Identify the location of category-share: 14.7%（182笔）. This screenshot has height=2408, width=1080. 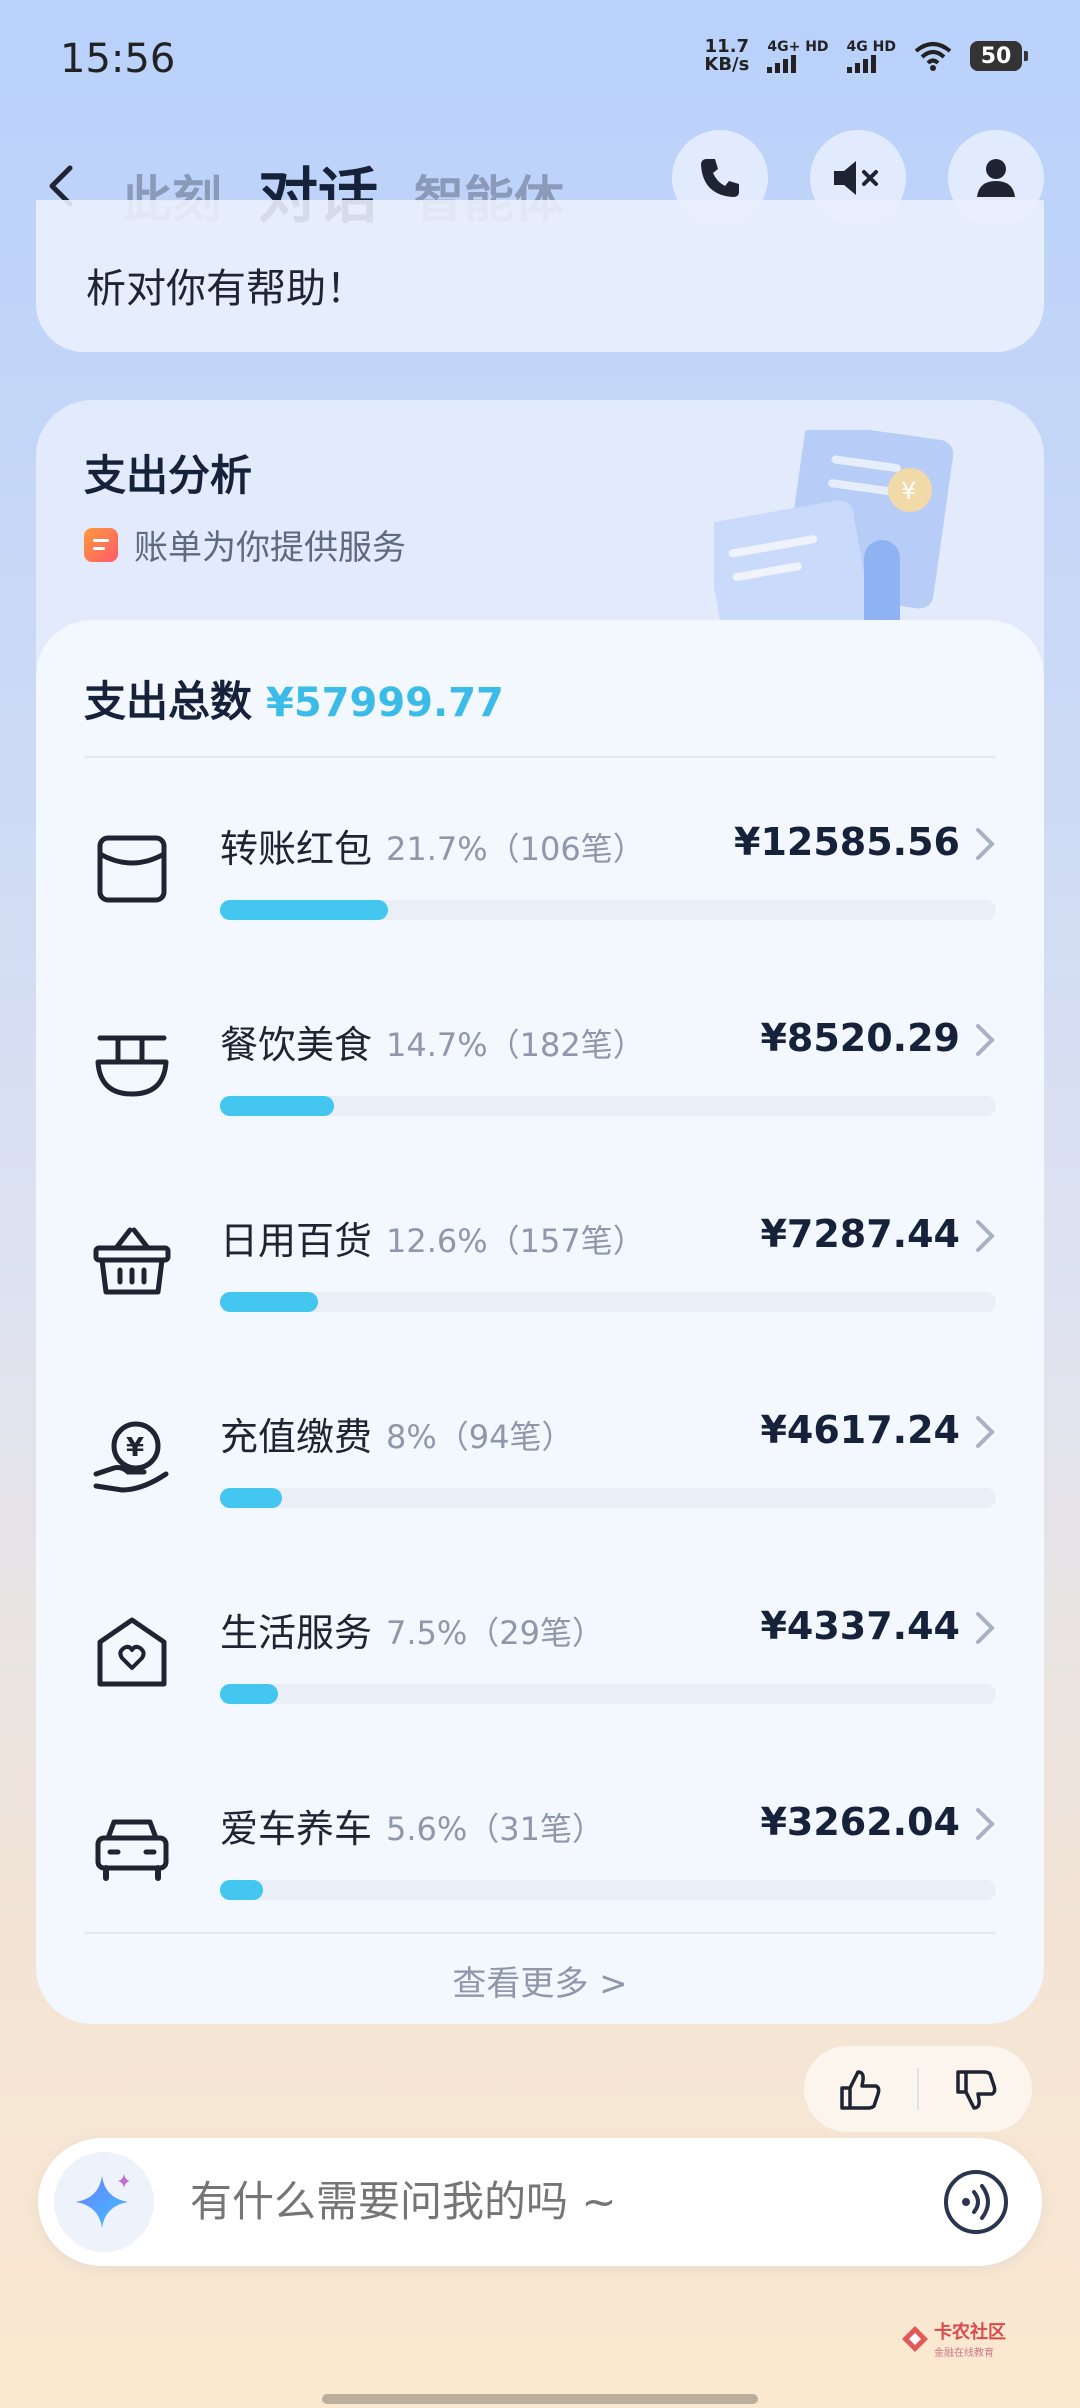
(515, 1045).